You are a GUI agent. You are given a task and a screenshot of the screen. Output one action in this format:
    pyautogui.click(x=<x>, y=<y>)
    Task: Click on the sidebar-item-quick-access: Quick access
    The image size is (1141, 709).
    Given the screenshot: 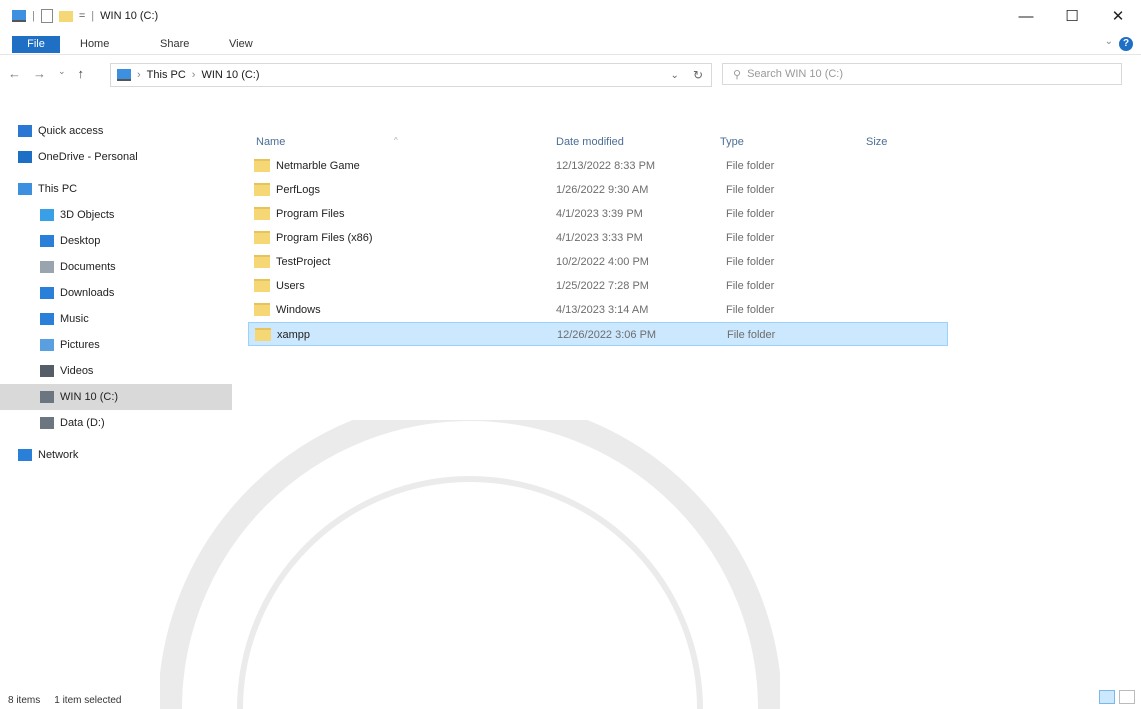 What is the action you would take?
    pyautogui.click(x=116, y=131)
    